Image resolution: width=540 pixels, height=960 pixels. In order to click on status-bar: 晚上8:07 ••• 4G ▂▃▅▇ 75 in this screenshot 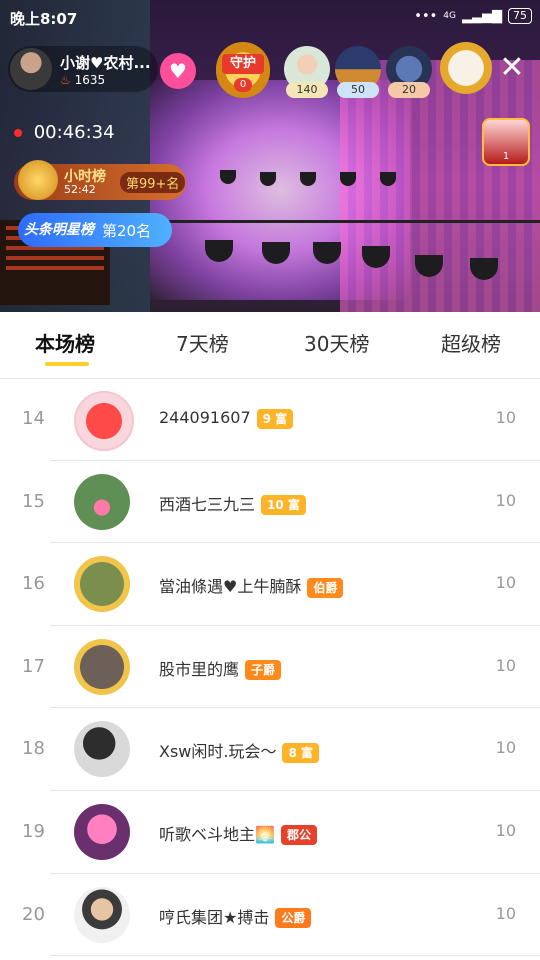, I will do `click(270, 18)`.